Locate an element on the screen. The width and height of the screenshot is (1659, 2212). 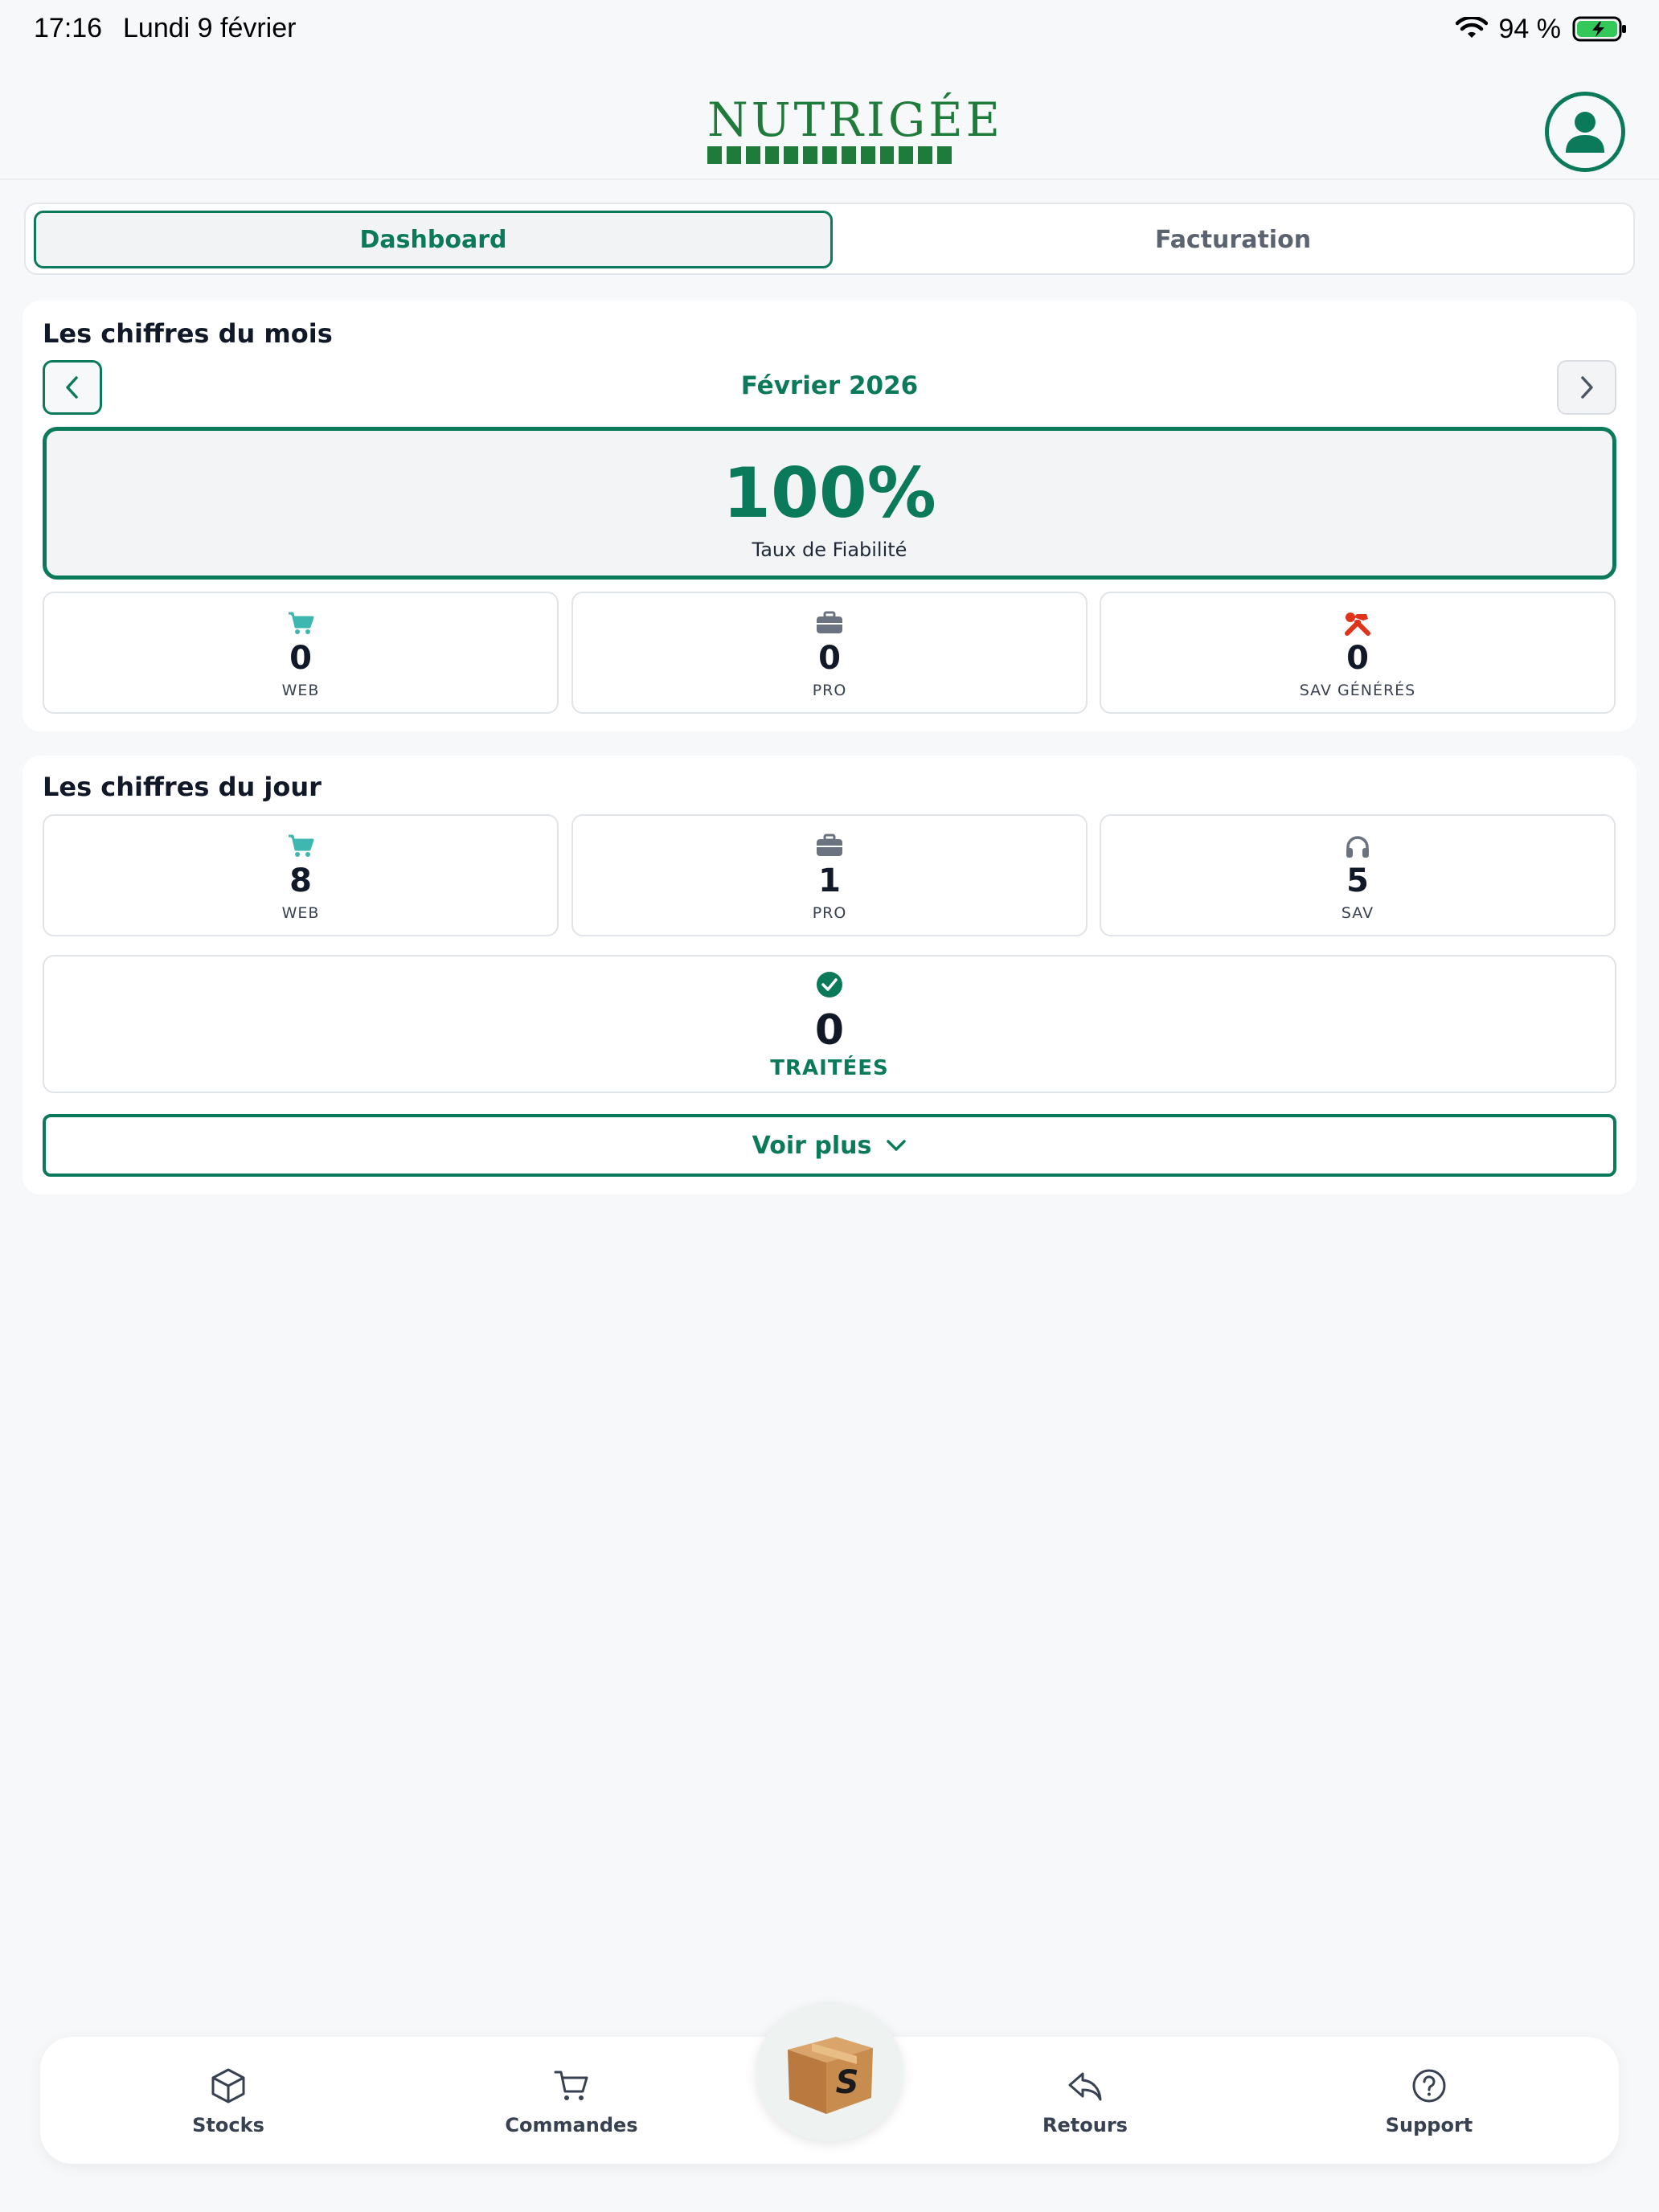
stat-value: 1 is located at coordinates (829, 880).